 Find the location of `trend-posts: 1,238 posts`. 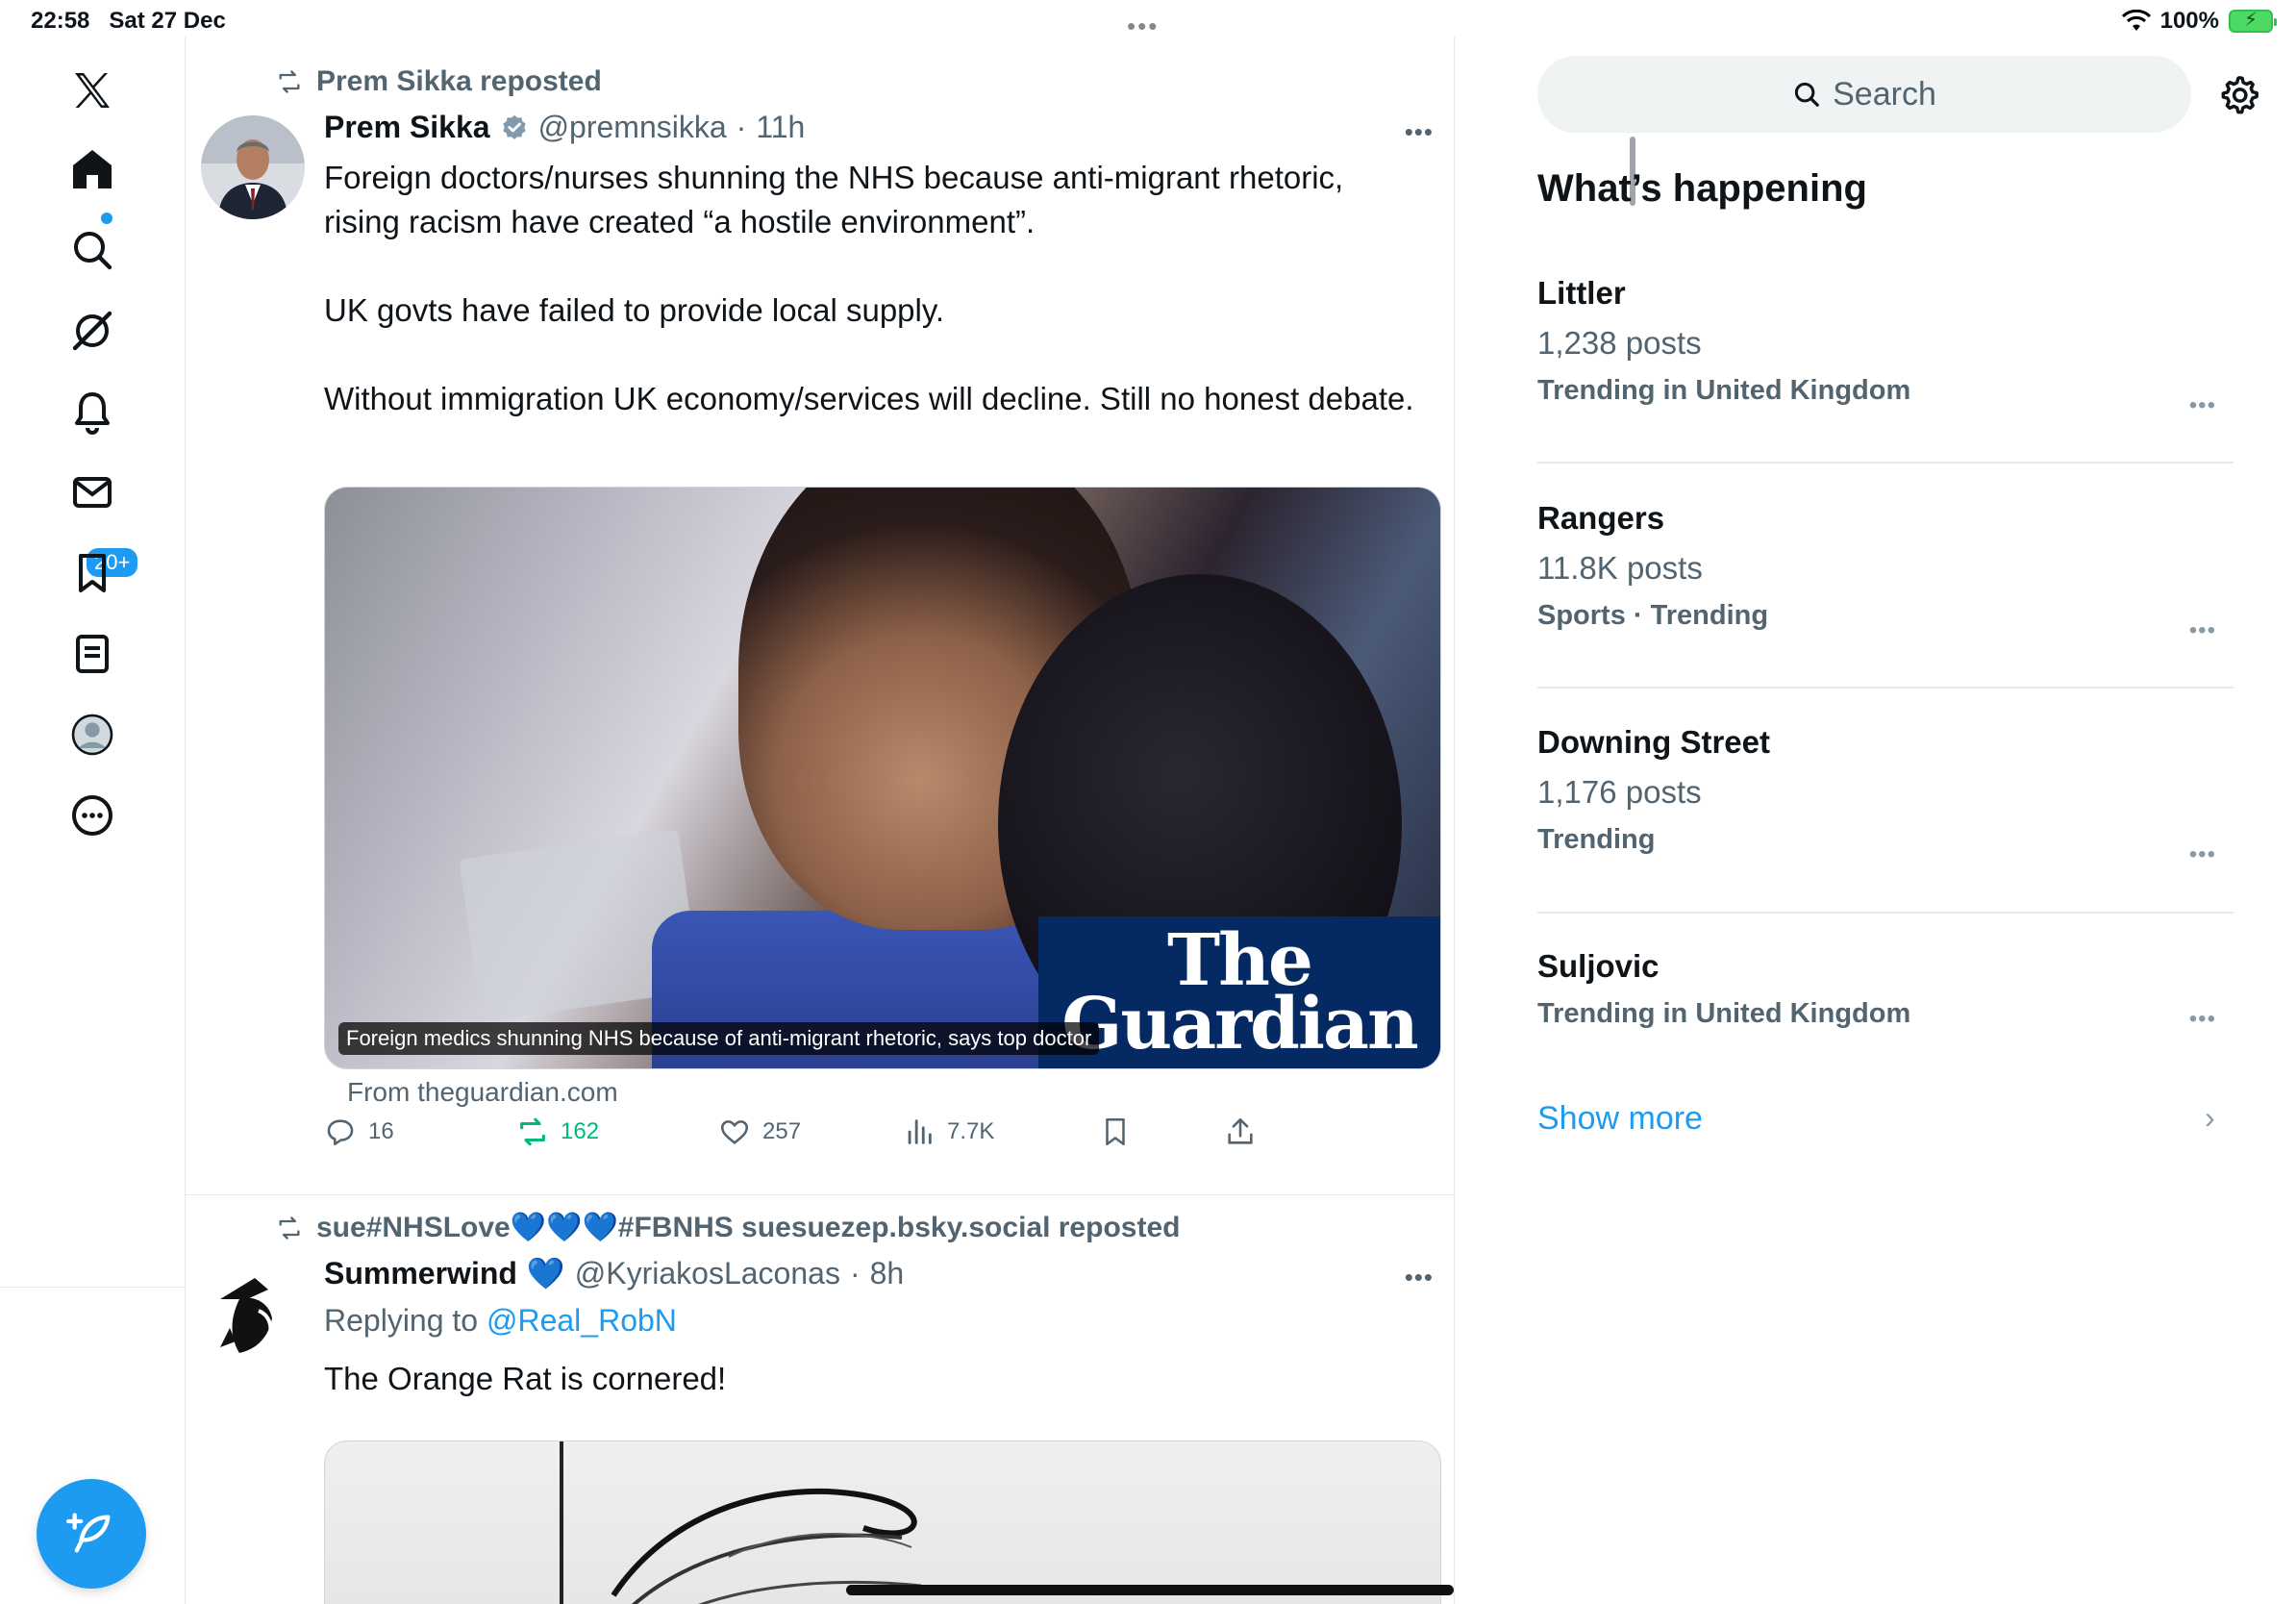

trend-posts: 1,238 posts is located at coordinates (1619, 343).